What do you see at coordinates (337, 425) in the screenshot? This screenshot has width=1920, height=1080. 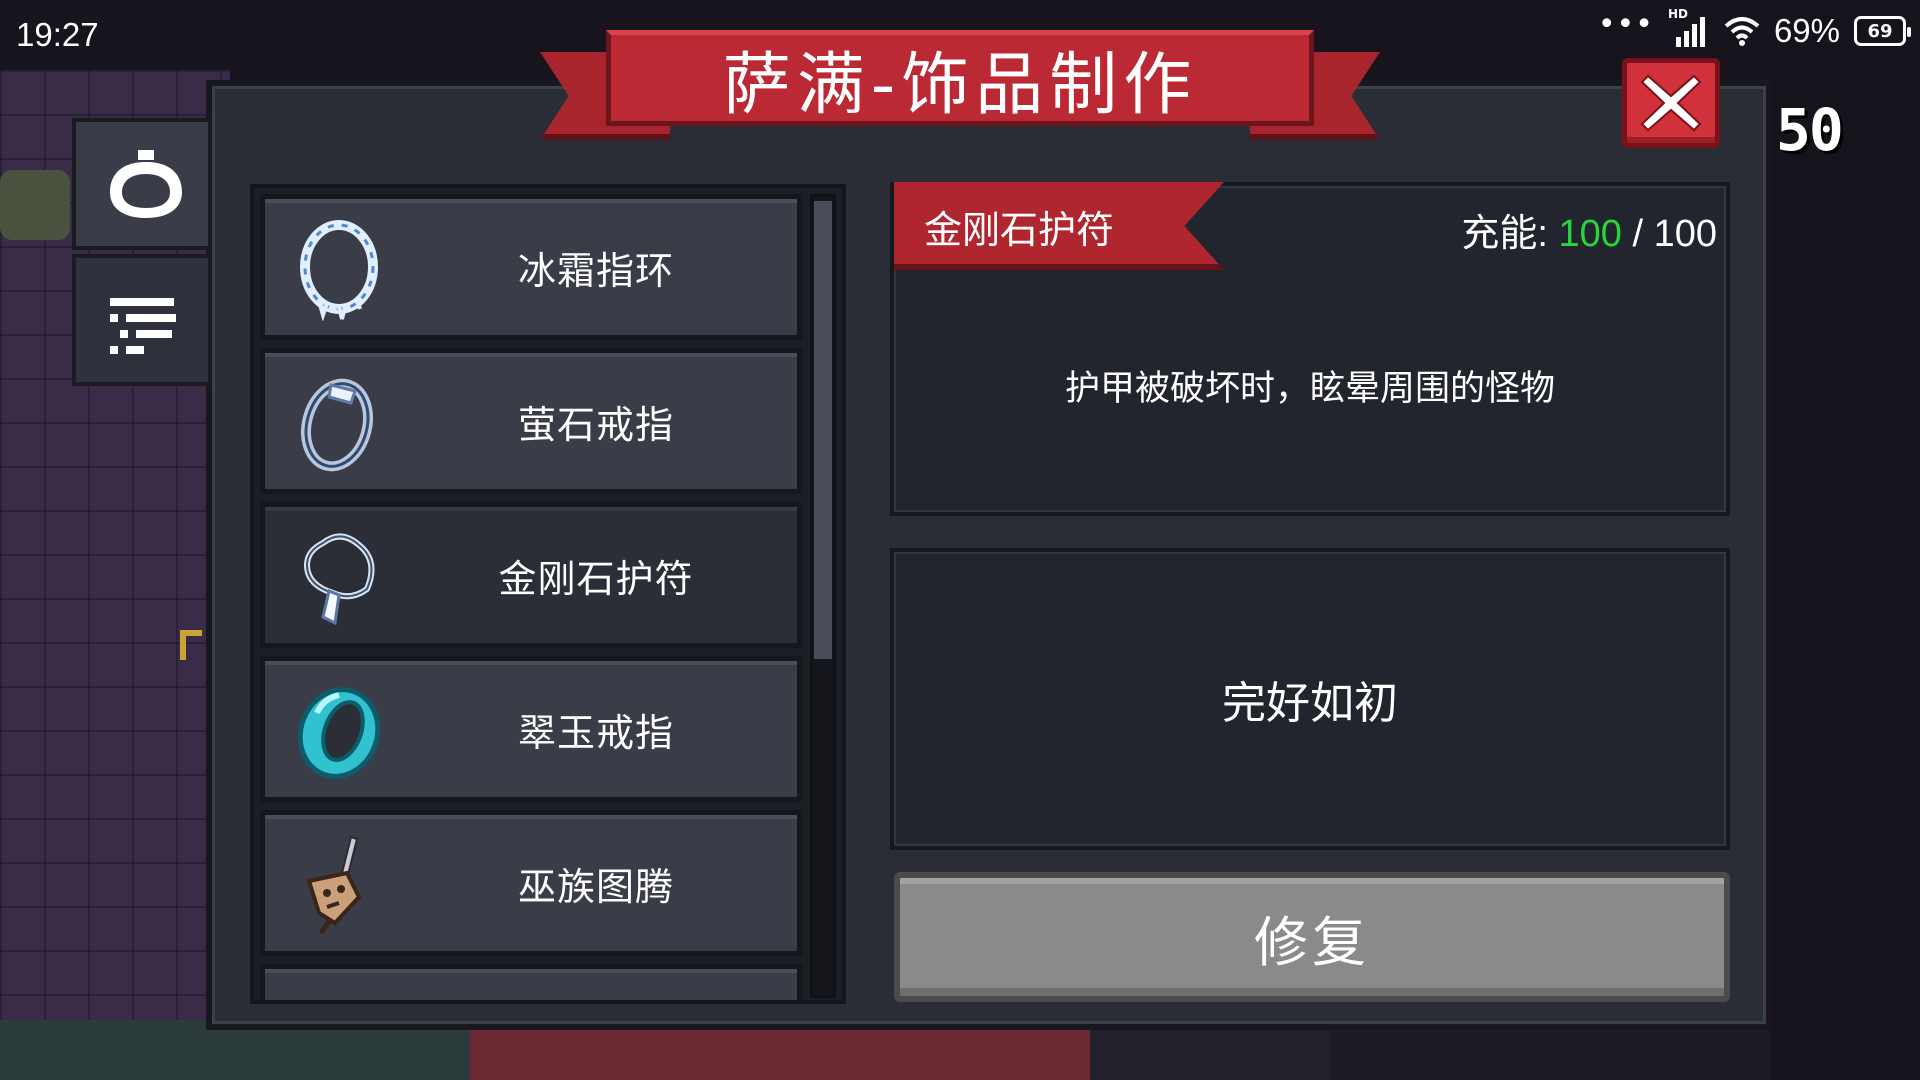 I see `fluorite-ring-icon` at bounding box center [337, 425].